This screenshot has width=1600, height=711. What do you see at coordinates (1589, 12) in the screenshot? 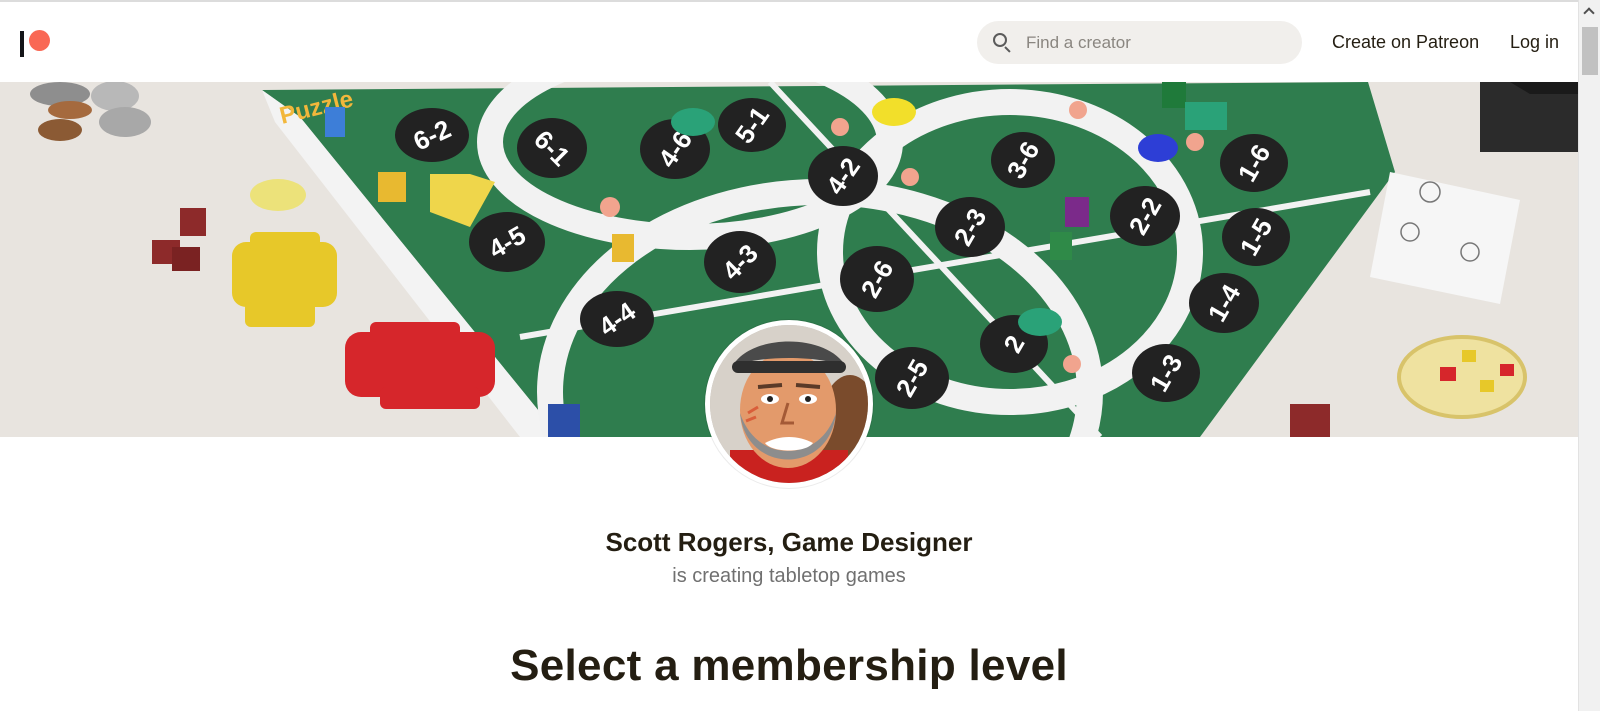
I see `scroll-up-arrow-icon` at bounding box center [1589, 12].